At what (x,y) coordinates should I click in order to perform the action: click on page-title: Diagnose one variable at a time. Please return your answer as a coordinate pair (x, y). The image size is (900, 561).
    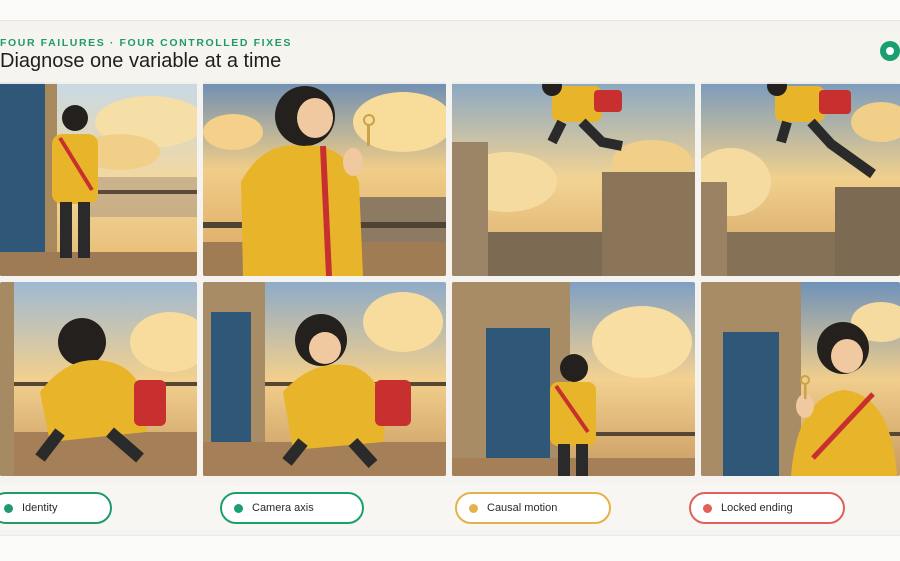
    Looking at the image, I should click on (141, 61).